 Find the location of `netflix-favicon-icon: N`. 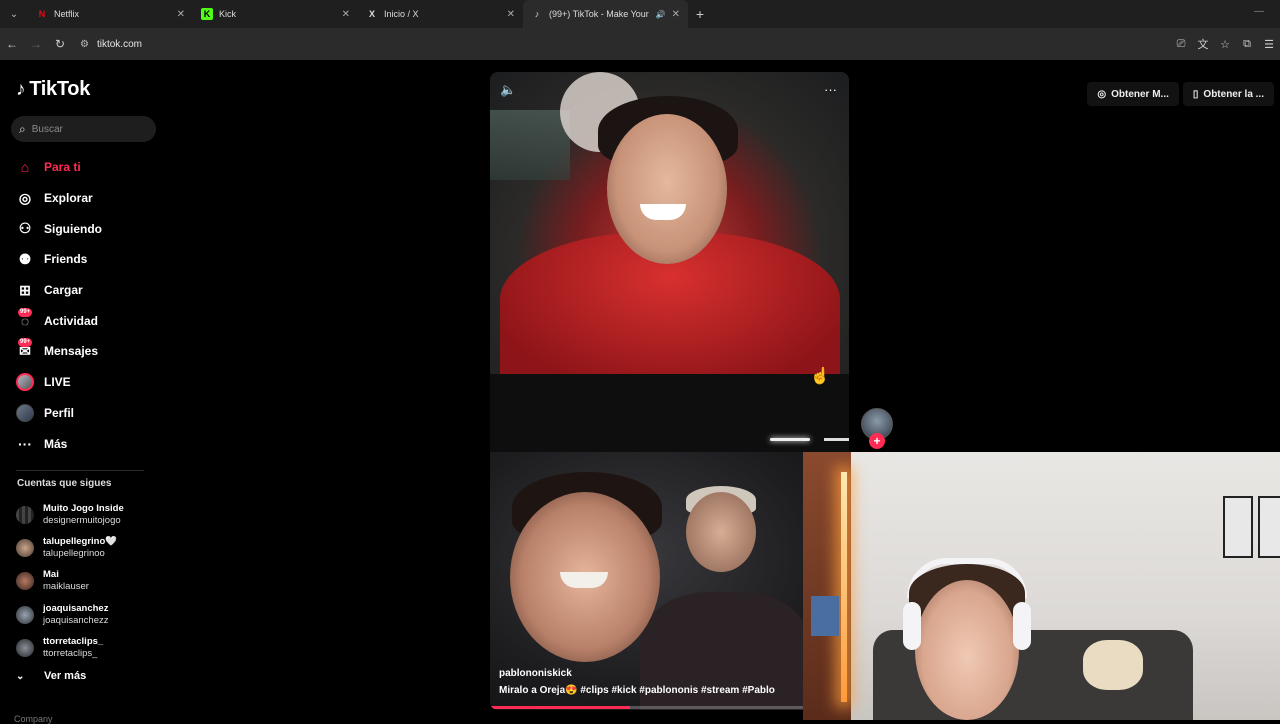

netflix-favicon-icon: N is located at coordinates (42, 14).